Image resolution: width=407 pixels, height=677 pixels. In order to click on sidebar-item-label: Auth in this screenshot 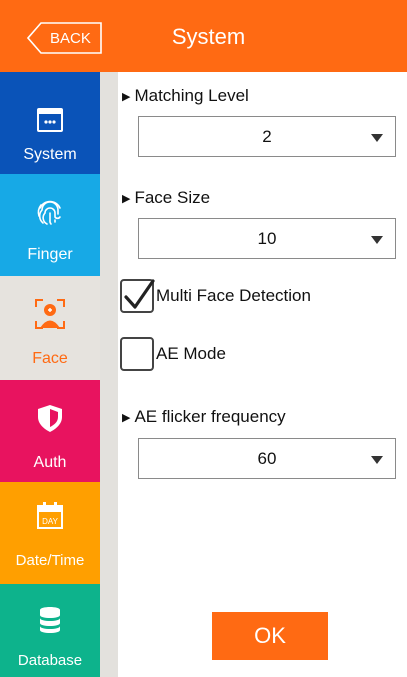, I will do `click(50, 462)`.